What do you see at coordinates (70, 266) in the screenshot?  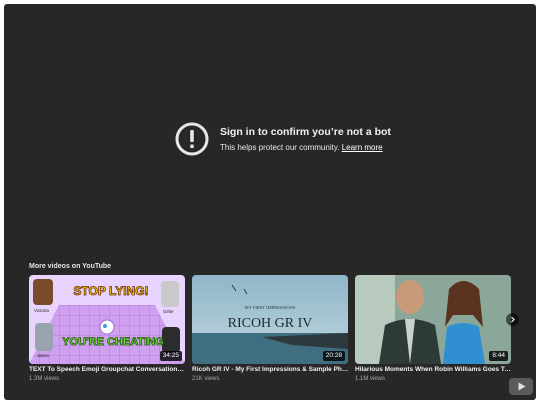 I see `more-videos-label: More videos on YouTube` at bounding box center [70, 266].